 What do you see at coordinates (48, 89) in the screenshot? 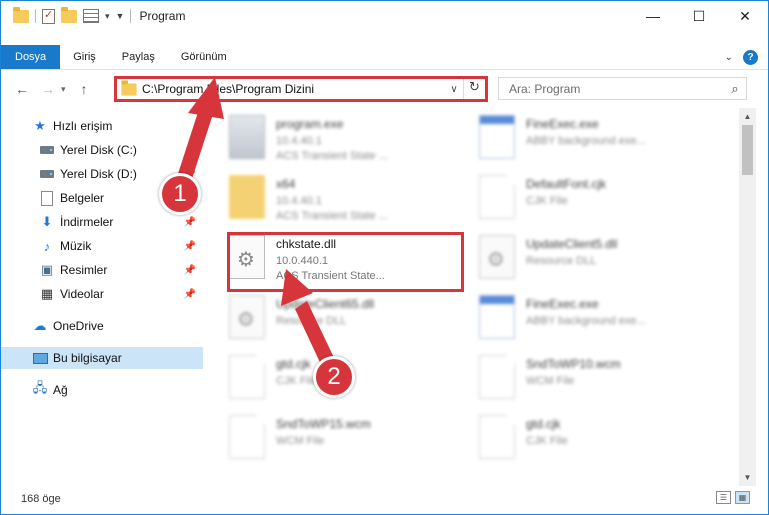
I see `forward-button: →` at bounding box center [48, 89].